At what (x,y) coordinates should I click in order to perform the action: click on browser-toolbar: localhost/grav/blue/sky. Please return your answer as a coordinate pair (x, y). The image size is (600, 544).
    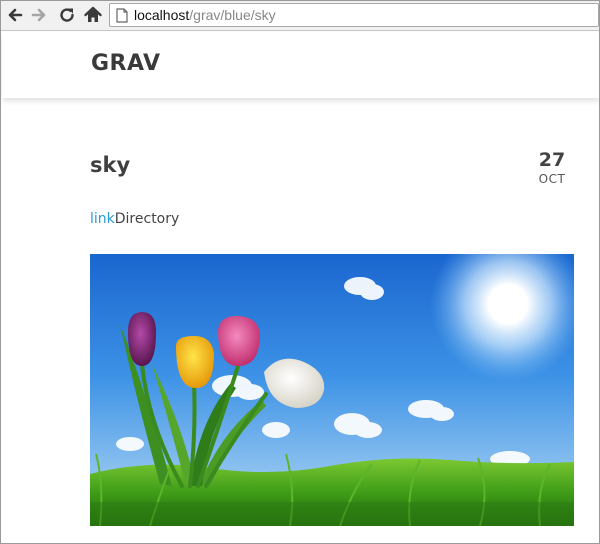
    Looking at the image, I should click on (300, 16).